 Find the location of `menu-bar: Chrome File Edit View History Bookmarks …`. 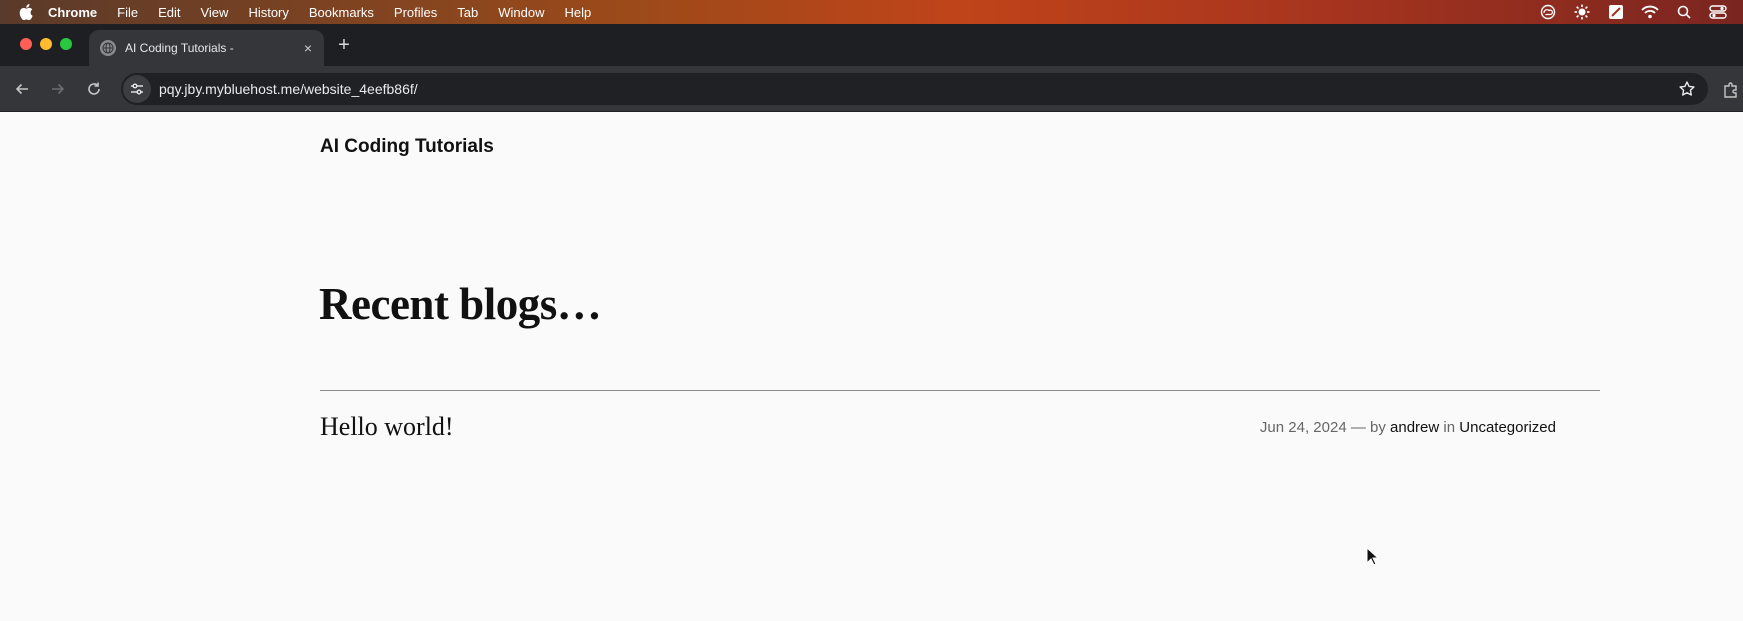

menu-bar: Chrome File Edit View History Bookmarks … is located at coordinates (871, 12).